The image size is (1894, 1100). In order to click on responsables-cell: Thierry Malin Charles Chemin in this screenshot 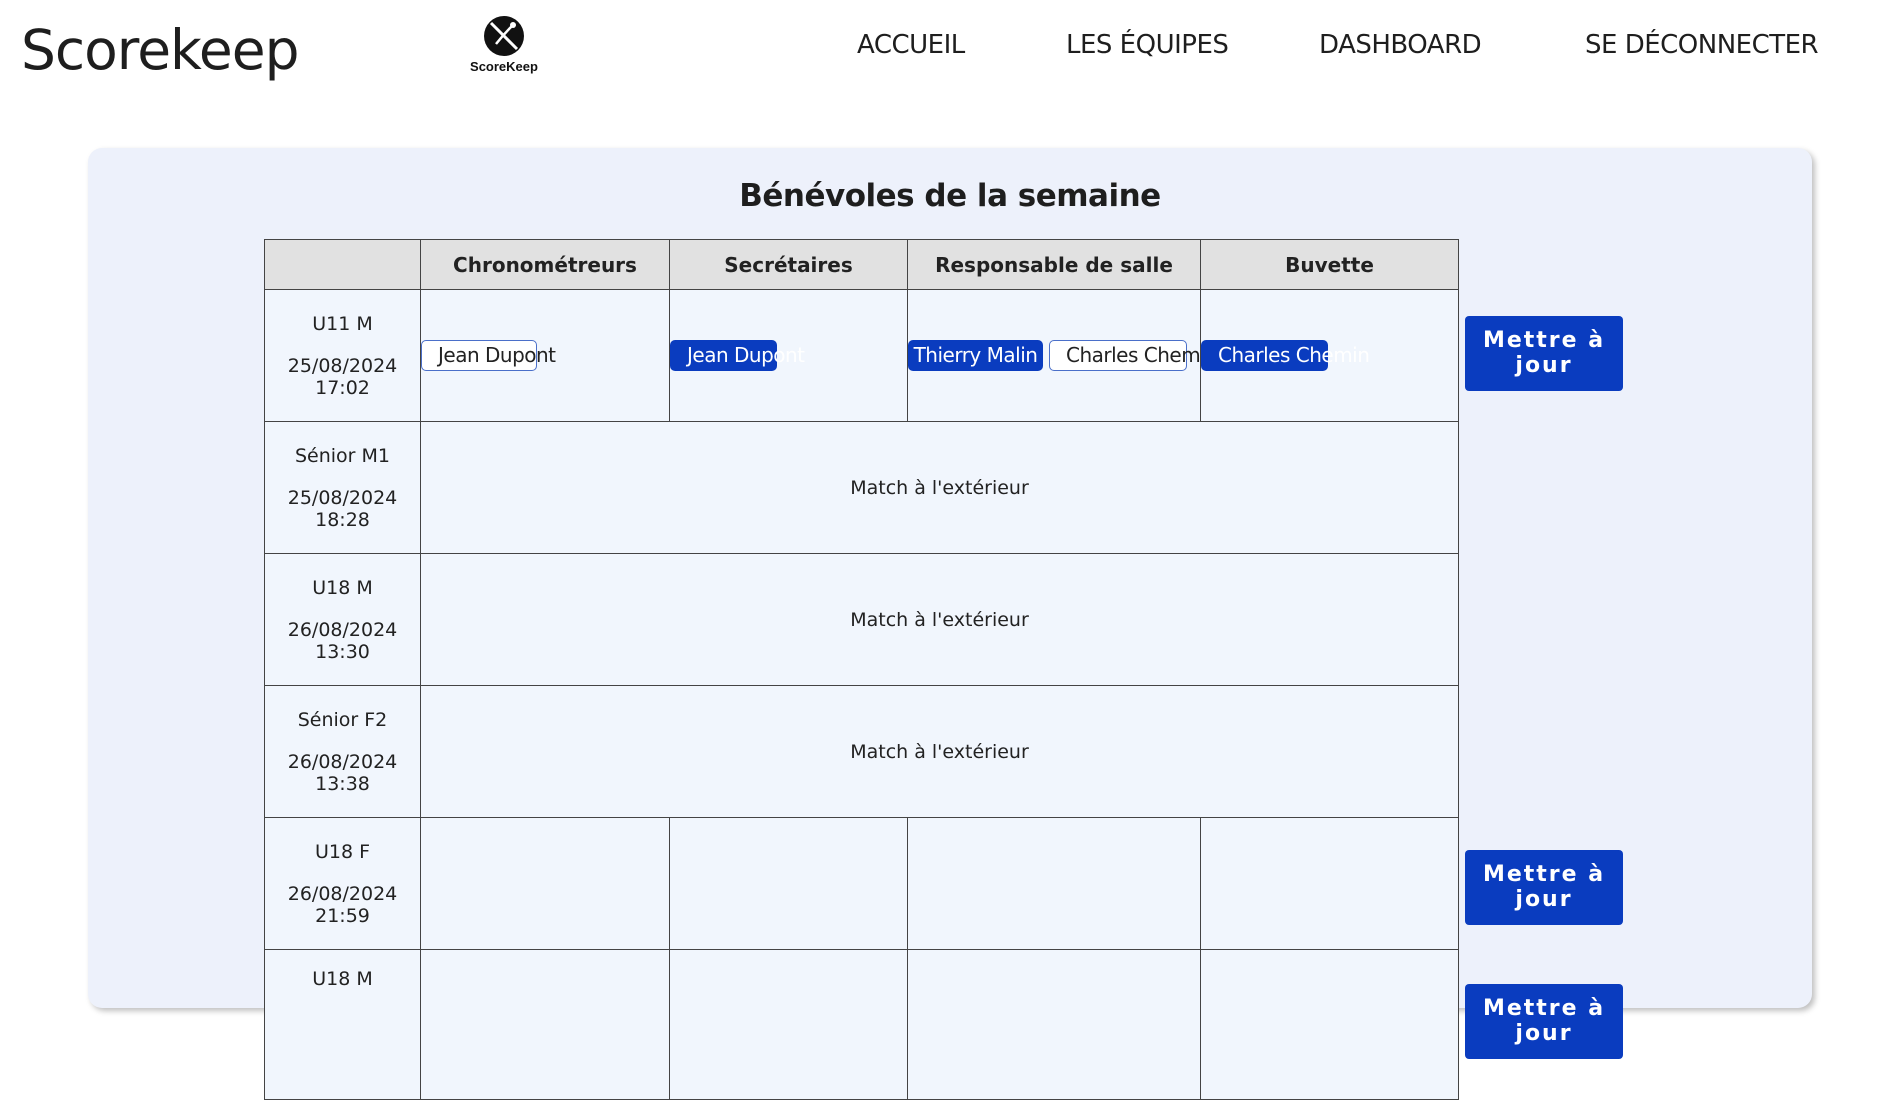, I will do `click(1062, 355)`.